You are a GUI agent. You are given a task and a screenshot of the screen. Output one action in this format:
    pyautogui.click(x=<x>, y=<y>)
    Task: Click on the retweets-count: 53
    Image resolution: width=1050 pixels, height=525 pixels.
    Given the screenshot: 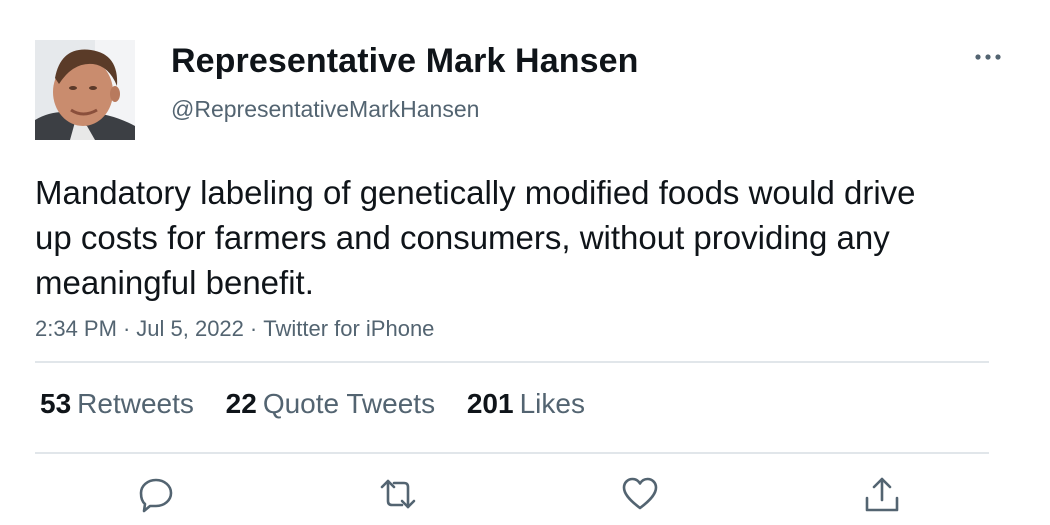 What is the action you would take?
    pyautogui.click(x=56, y=403)
    